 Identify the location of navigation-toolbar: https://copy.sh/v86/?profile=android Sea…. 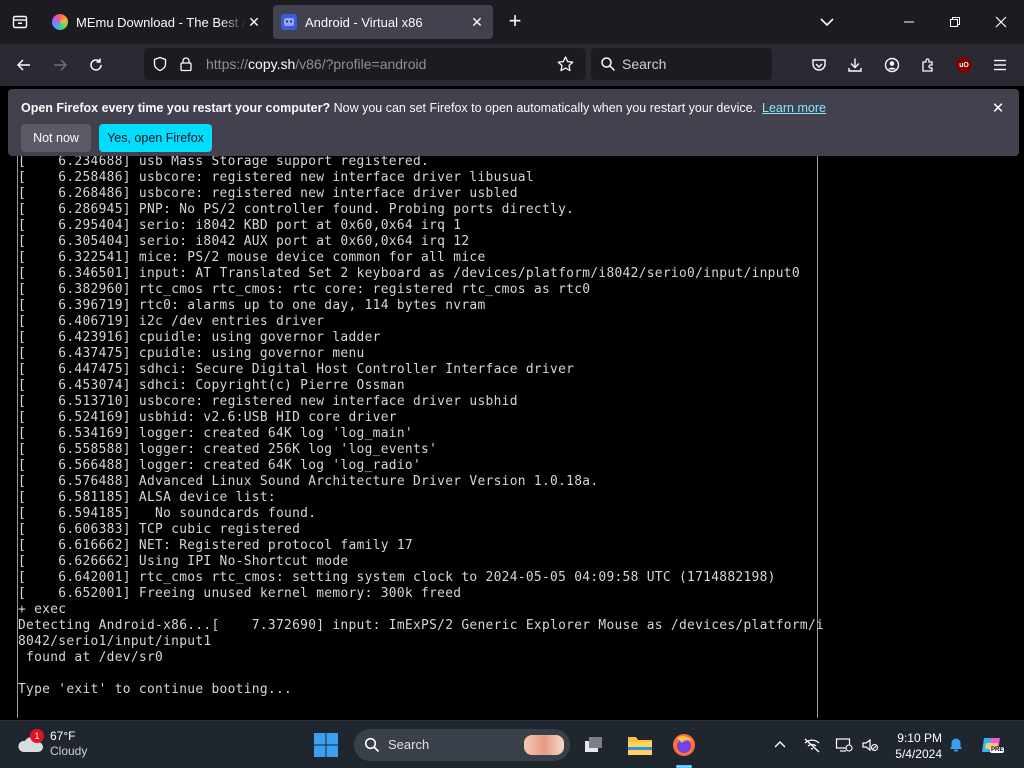
(512, 65).